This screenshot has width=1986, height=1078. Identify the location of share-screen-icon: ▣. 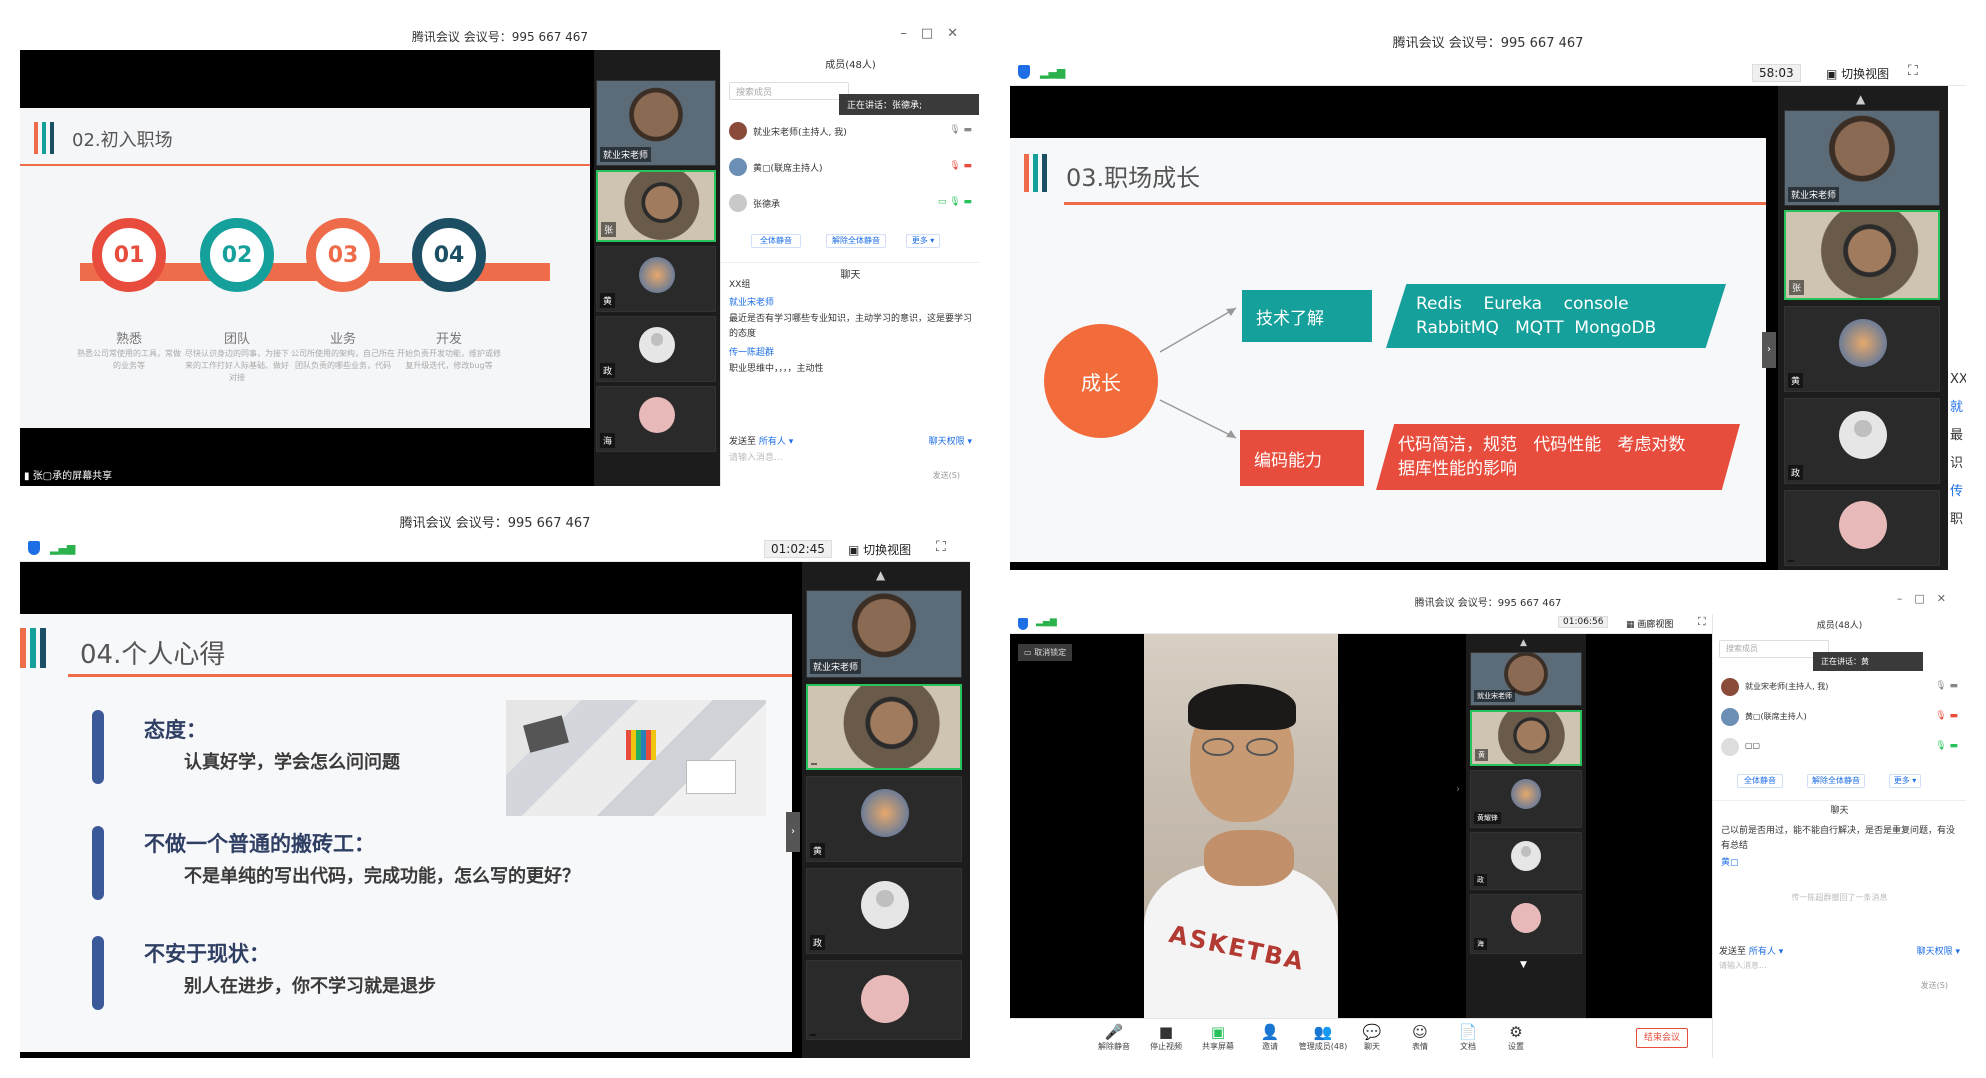
(1218, 1032).